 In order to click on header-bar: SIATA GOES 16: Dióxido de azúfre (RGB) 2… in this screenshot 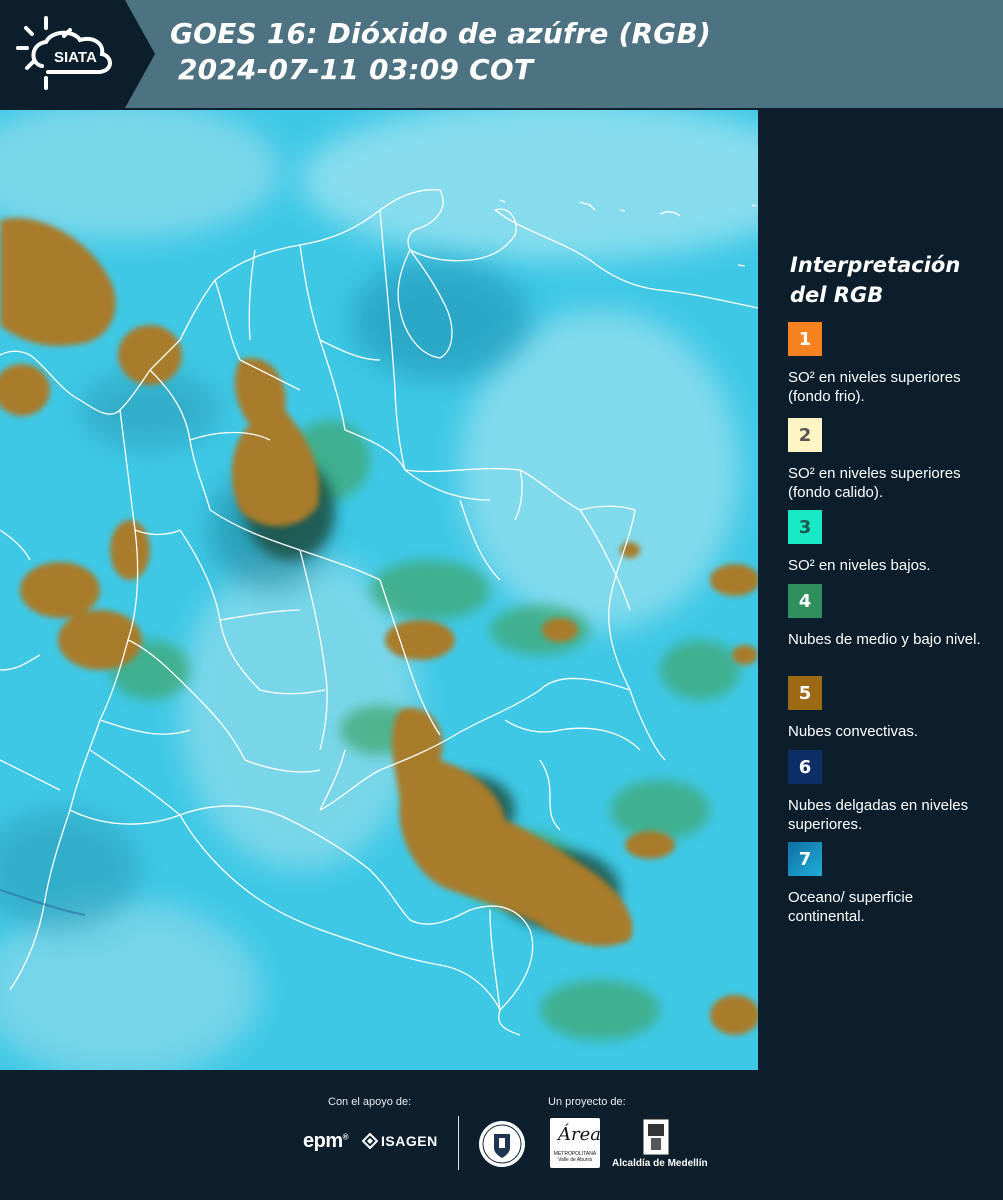, I will do `click(501, 54)`.